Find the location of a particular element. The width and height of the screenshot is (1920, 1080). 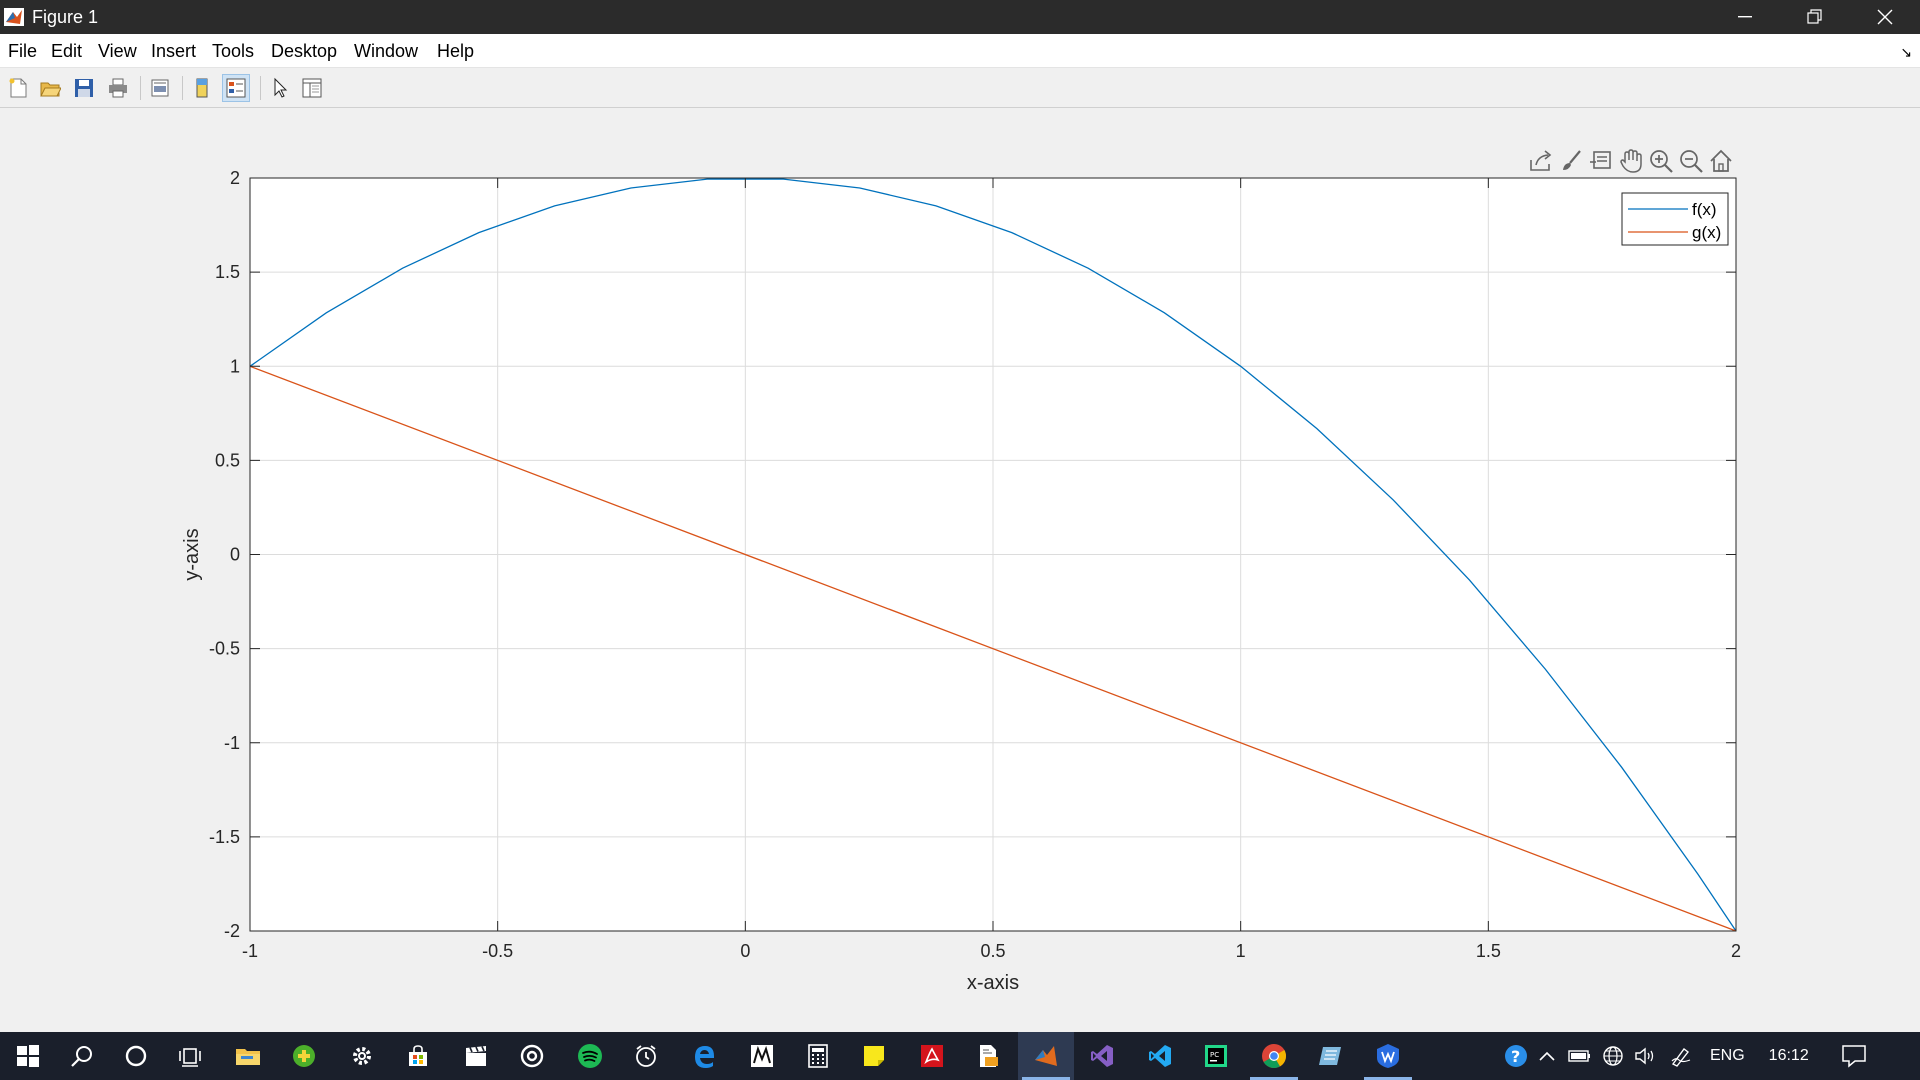

system-tray: ? ENG 16:12 is located at coordinates (1685, 1056).